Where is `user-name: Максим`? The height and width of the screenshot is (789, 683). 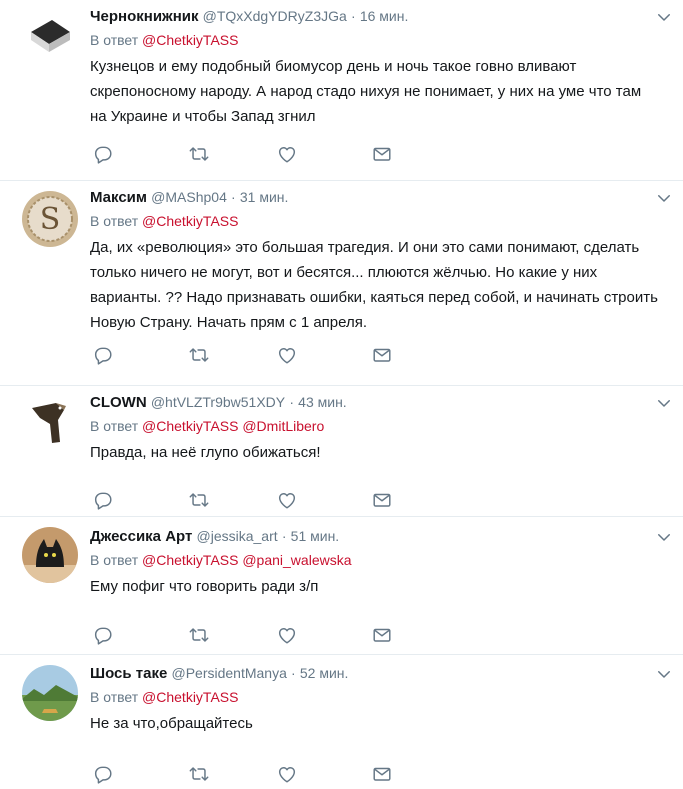 user-name: Максим is located at coordinates (118, 197).